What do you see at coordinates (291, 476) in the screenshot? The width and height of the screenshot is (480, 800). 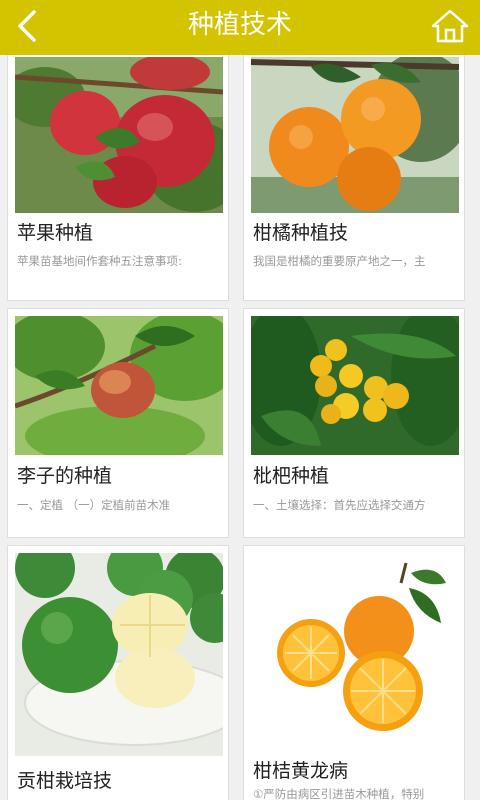 I see `card-title: 枇杷种植` at bounding box center [291, 476].